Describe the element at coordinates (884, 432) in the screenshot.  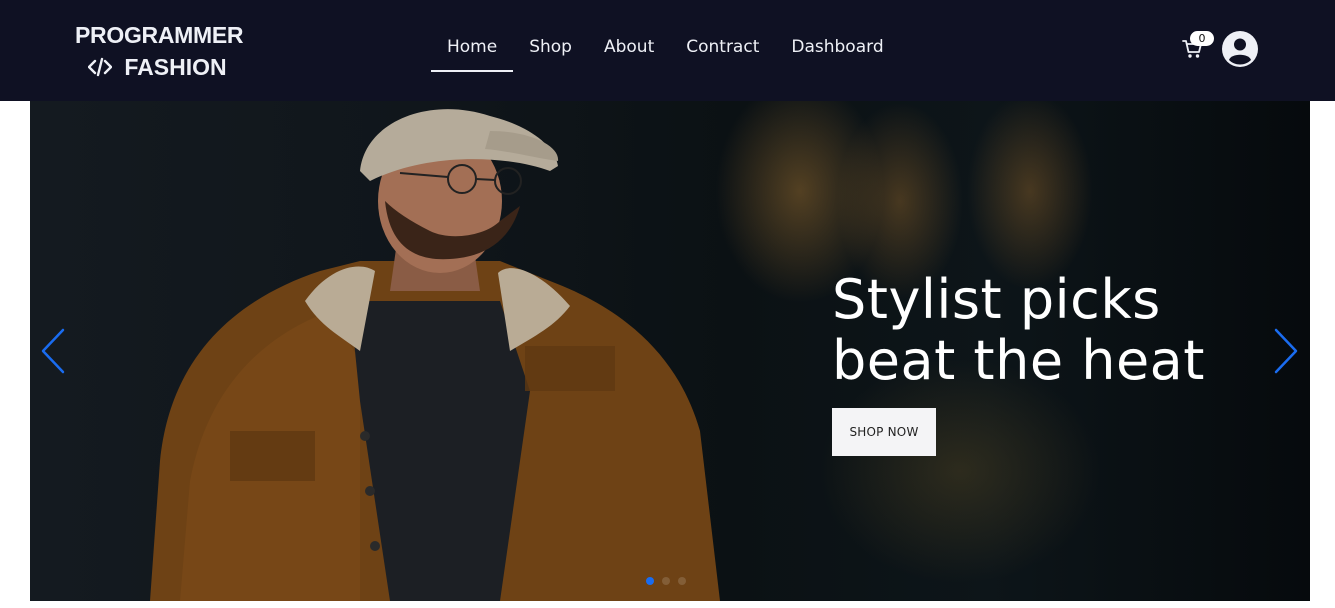
I see `shop-now-button: SHOP NOW` at that location.